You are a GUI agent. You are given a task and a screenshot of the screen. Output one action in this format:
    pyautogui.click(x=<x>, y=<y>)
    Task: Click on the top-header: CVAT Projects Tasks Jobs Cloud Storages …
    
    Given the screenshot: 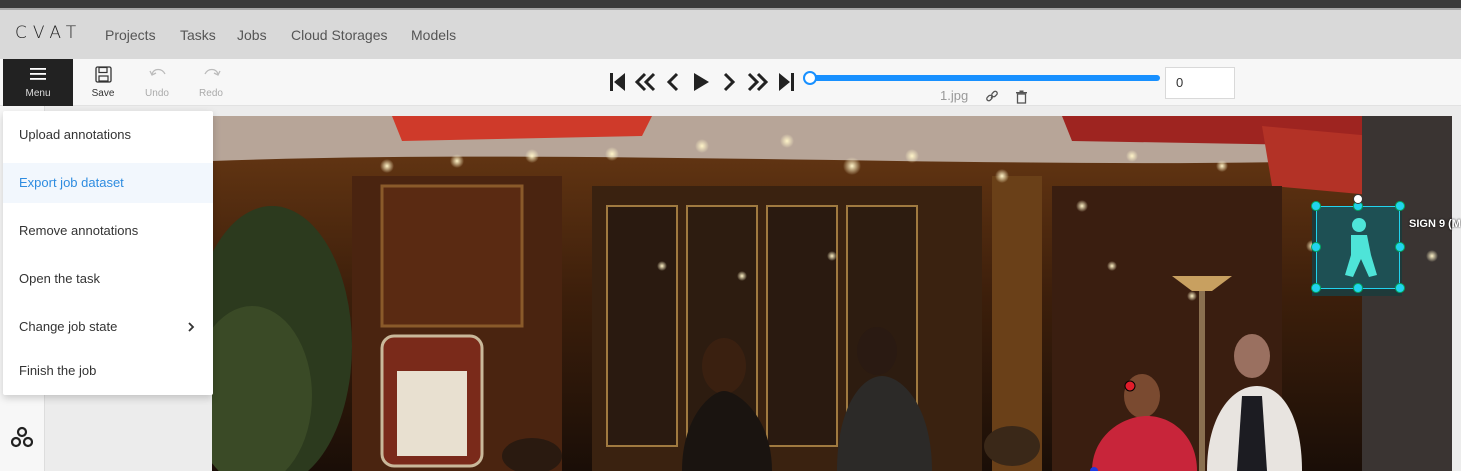 What is the action you would take?
    pyautogui.click(x=730, y=34)
    